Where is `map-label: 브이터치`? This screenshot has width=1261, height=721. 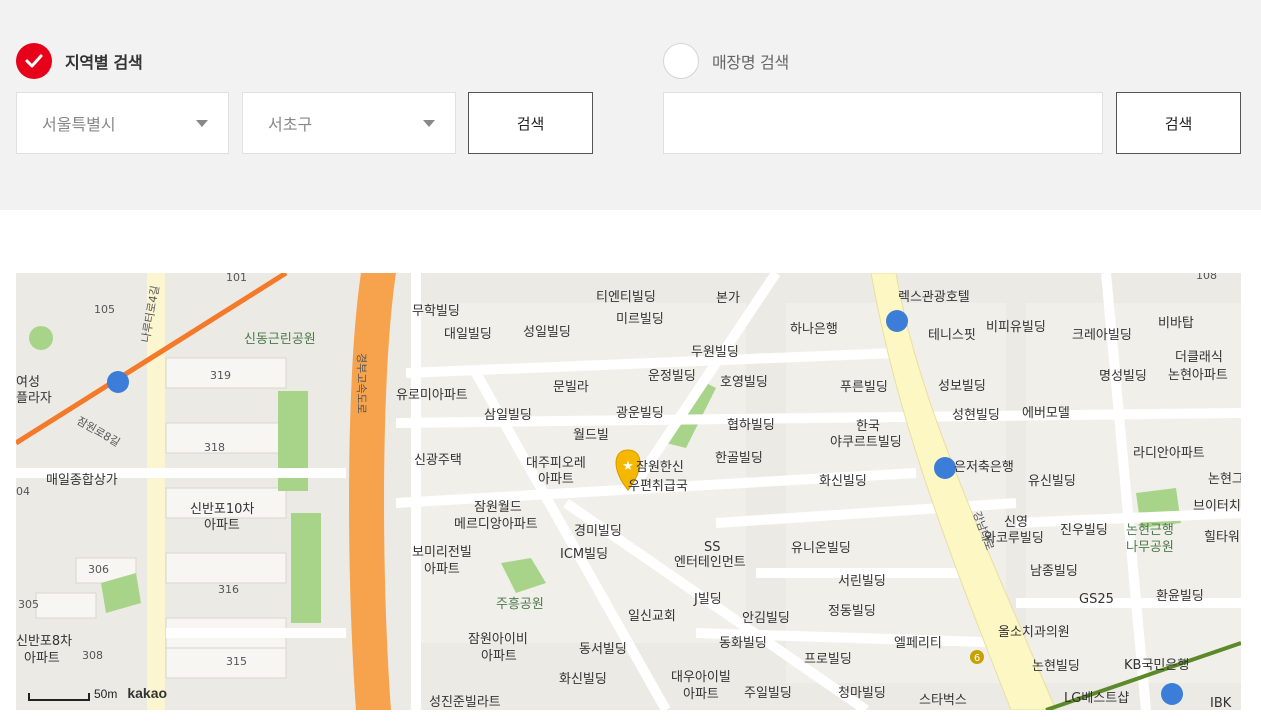 map-label: 브이터치 is located at coordinates (1217, 506).